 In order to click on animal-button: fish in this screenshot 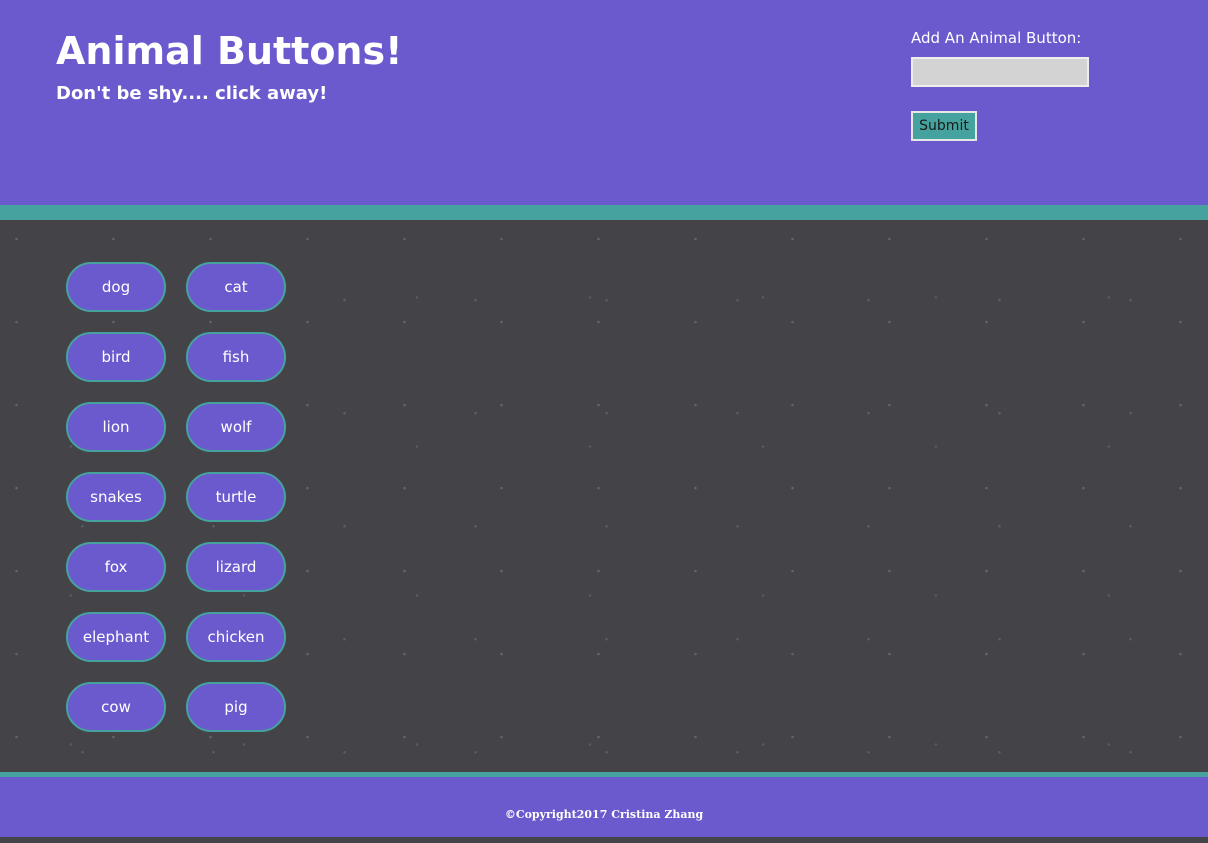, I will do `click(236, 357)`.